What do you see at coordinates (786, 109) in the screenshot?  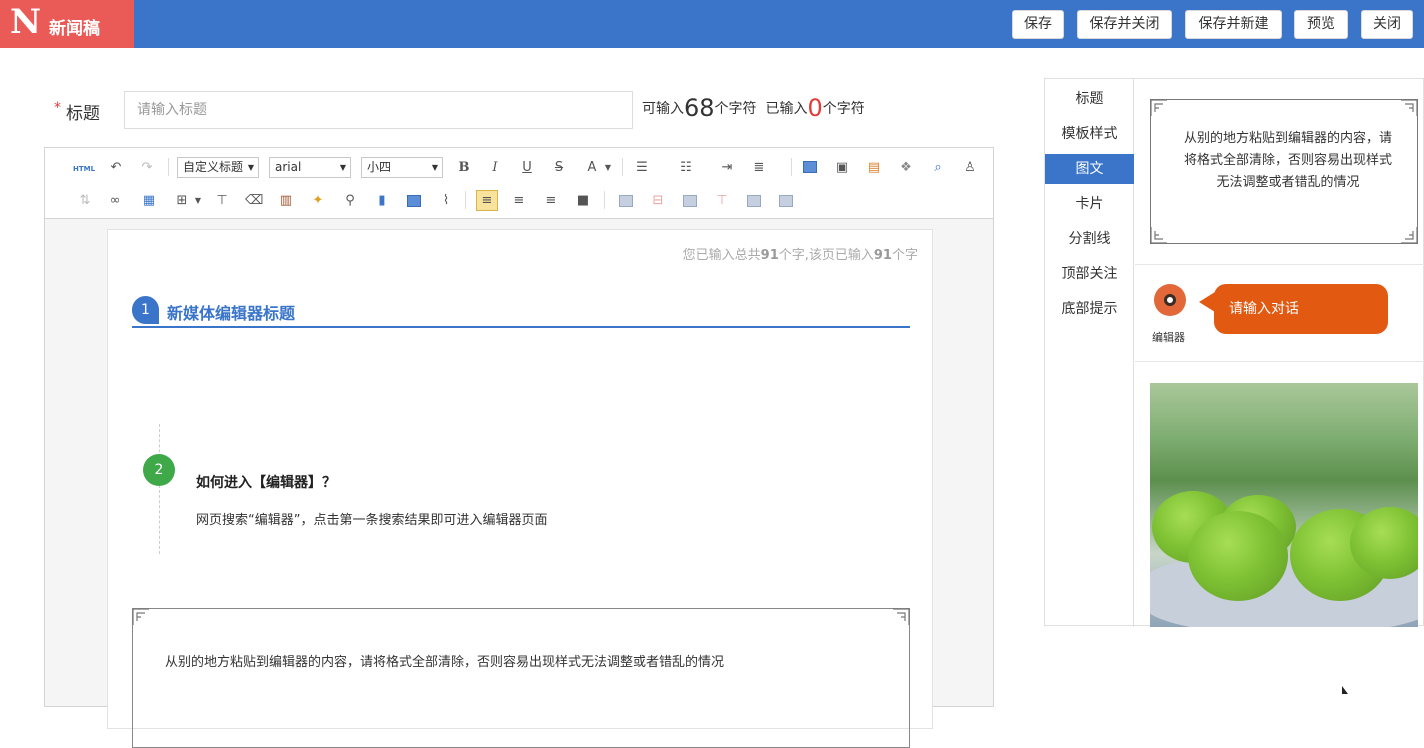 I see `entered-prefix: 已输入` at bounding box center [786, 109].